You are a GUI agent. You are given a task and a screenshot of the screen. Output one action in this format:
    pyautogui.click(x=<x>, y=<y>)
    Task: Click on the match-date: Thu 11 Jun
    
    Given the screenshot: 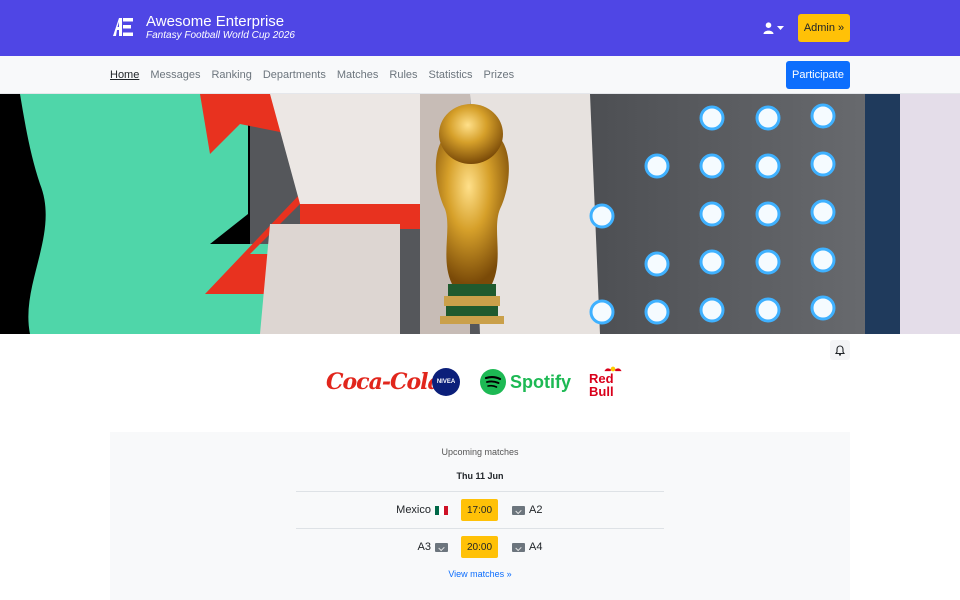 What is the action you would take?
    pyautogui.click(x=480, y=476)
    